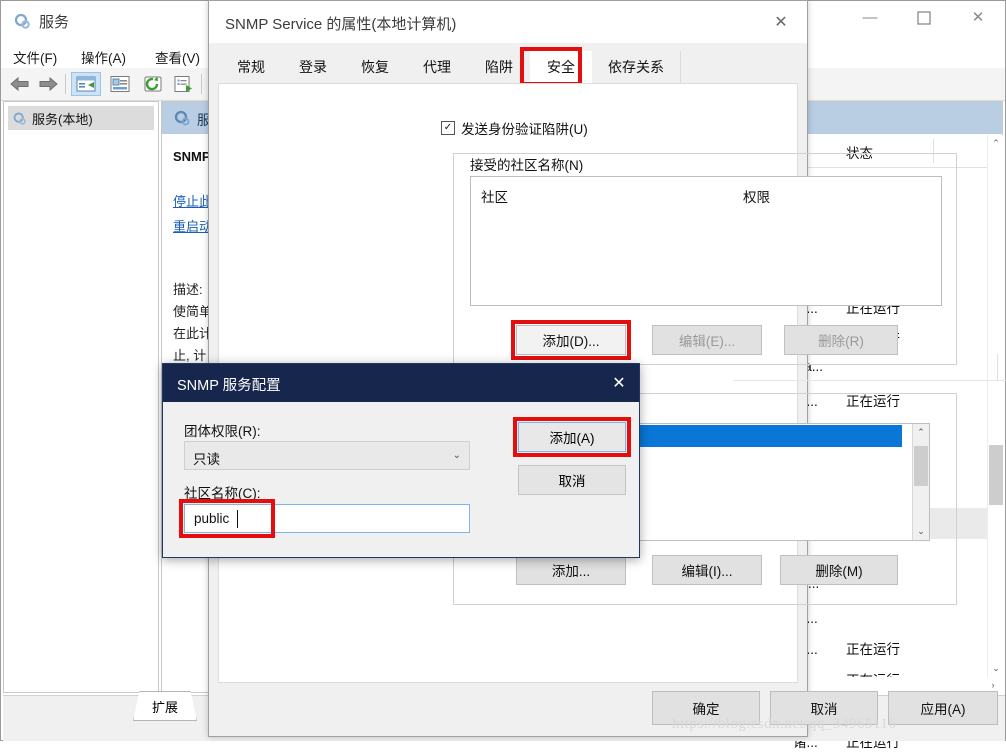  What do you see at coordinates (222, 431) in the screenshot?
I see `community-rights-label: 团体权限(R):` at bounding box center [222, 431].